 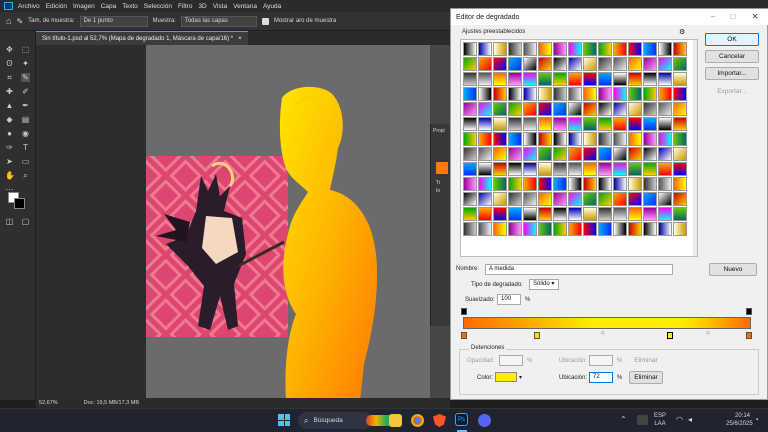 I want to click on ok-button: OK, so click(x=732, y=39).